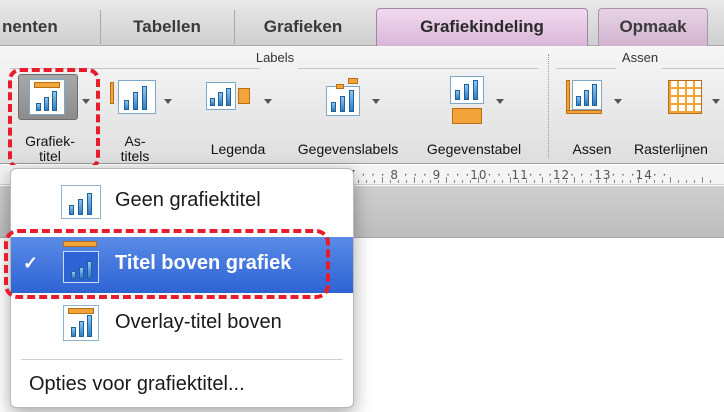 This screenshot has height=412, width=724. Describe the element at coordinates (348, 149) in the screenshot. I see `data-labels-label: Gegevenslabels` at that location.